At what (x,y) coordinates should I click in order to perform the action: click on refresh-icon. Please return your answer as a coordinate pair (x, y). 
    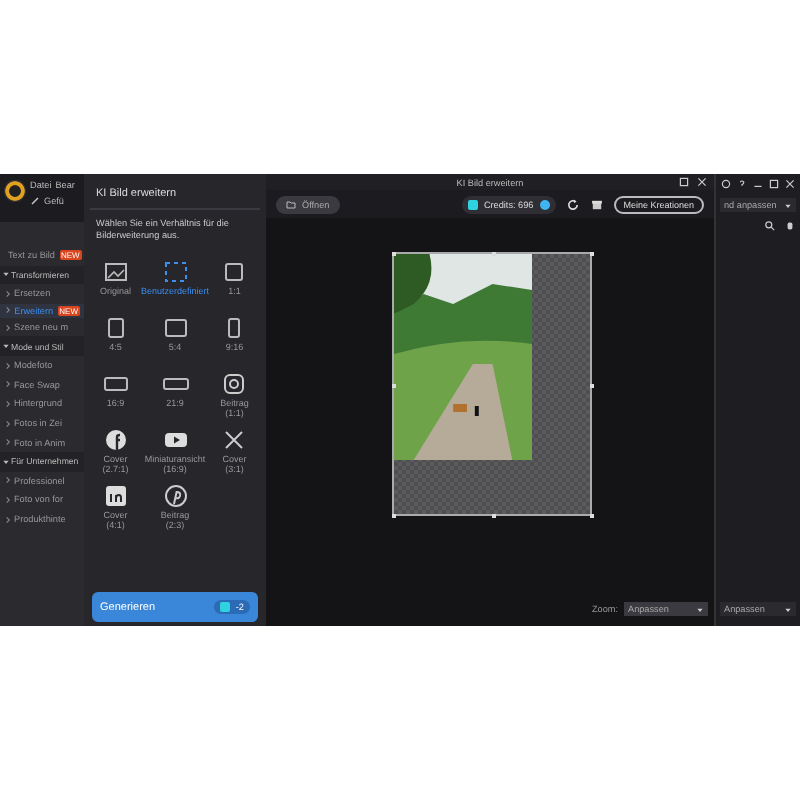
    Looking at the image, I should click on (572, 204).